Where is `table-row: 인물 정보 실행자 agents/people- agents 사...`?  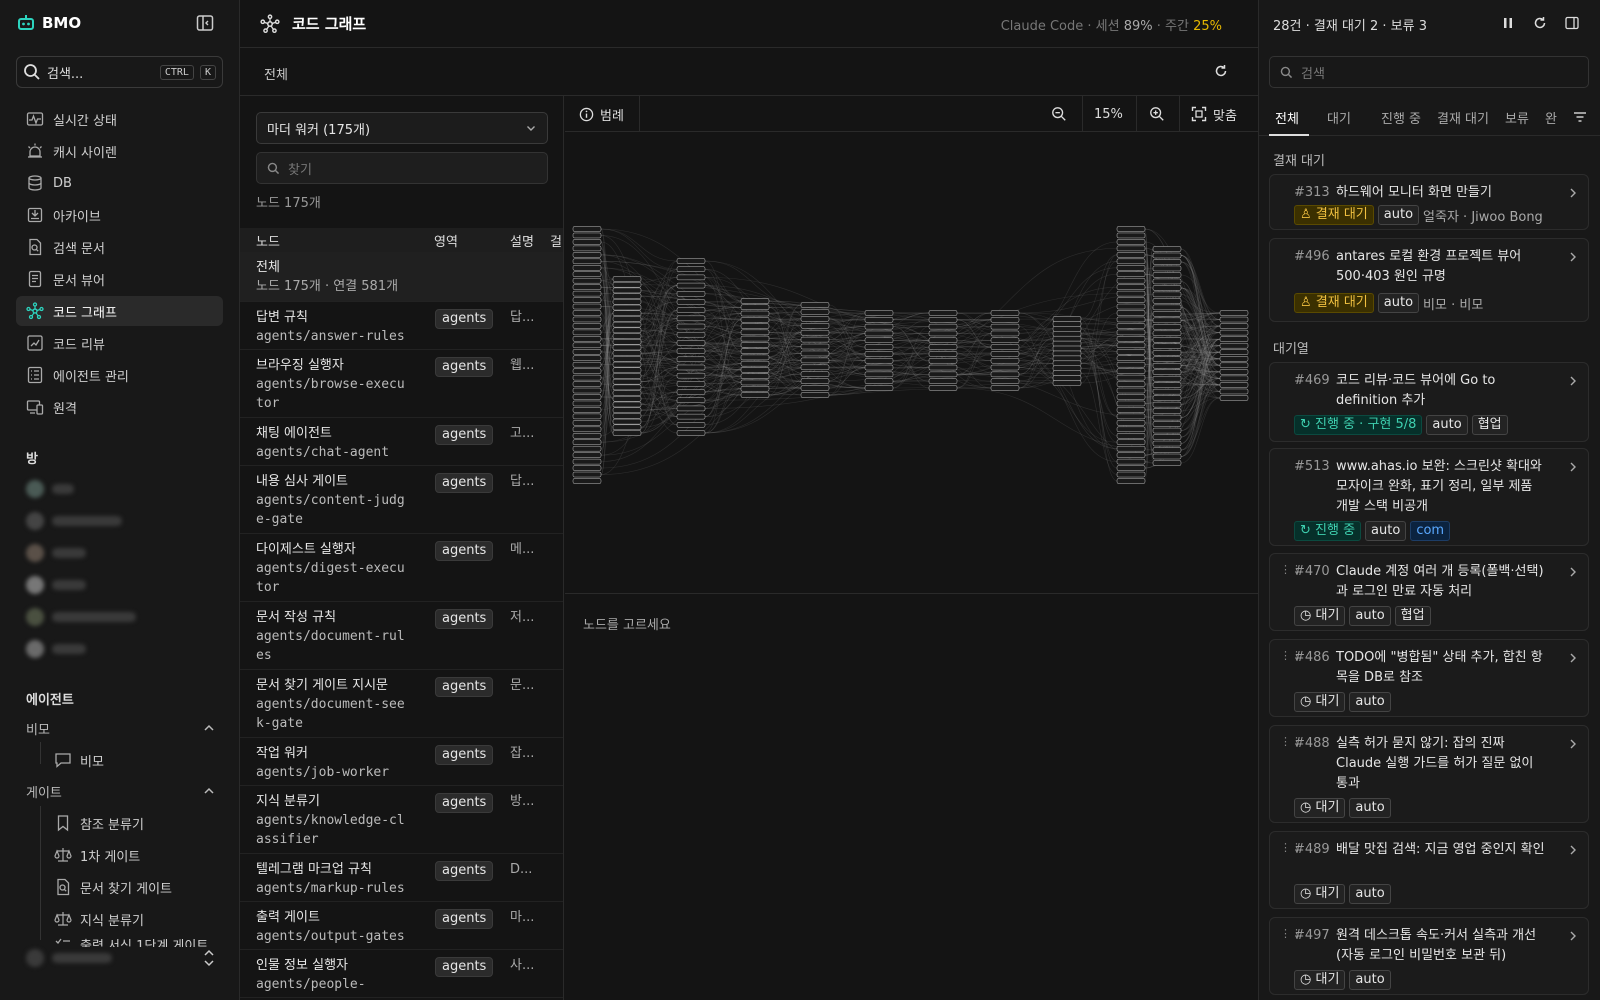 table-row: 인물 정보 실행자 agents/people- agents 사... is located at coordinates (401, 974).